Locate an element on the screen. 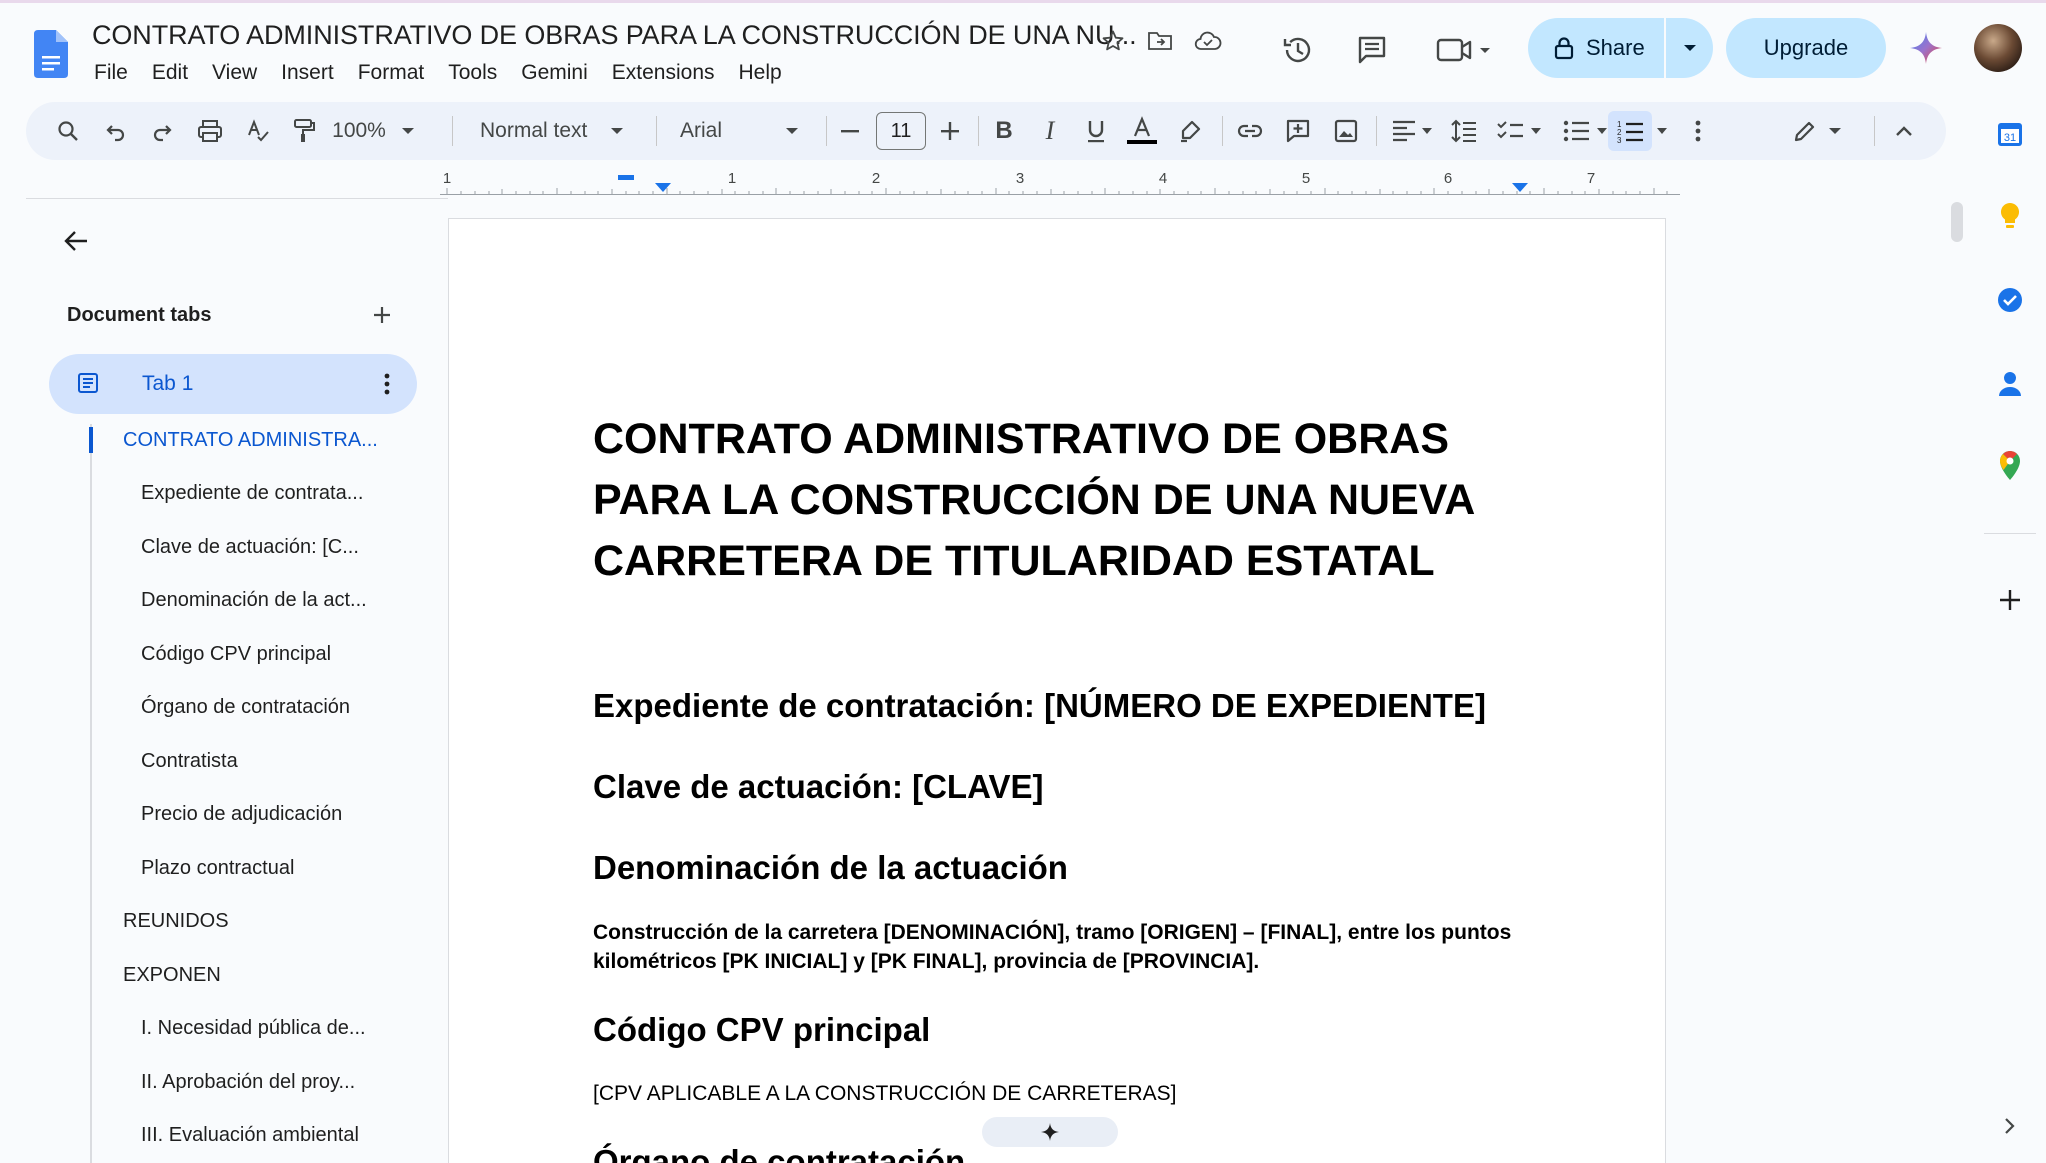  more-options-icon is located at coordinates (1698, 131).